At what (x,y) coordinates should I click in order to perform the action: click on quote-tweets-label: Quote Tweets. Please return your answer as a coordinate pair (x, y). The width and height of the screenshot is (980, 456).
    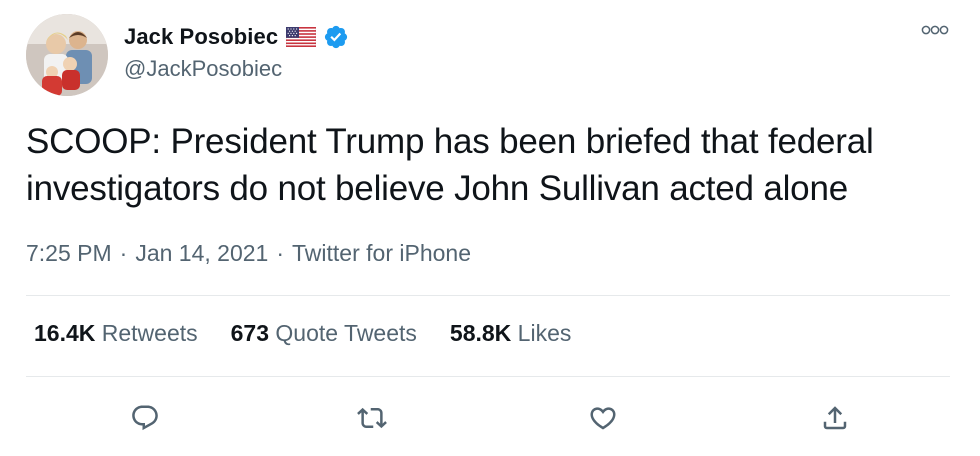
    Looking at the image, I should click on (346, 333).